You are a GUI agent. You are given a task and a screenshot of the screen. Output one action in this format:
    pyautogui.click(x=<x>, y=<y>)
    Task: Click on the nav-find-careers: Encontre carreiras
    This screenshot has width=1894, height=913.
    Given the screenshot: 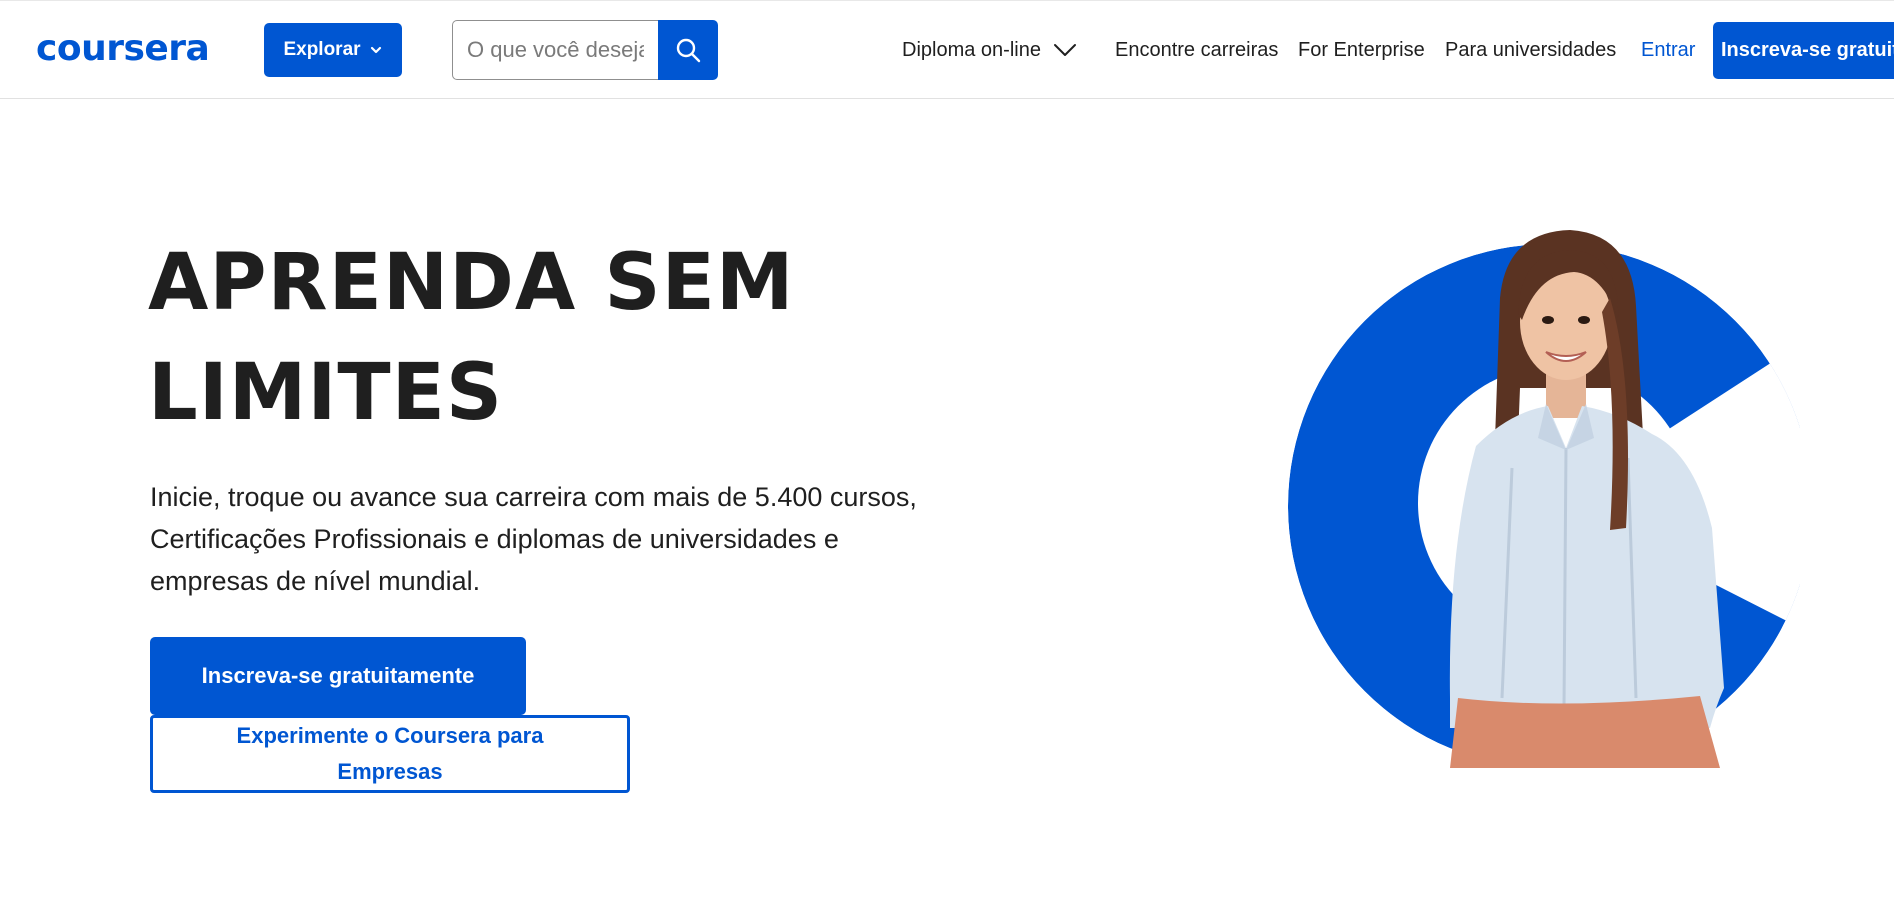 What is the action you would take?
    pyautogui.click(x=1196, y=50)
    